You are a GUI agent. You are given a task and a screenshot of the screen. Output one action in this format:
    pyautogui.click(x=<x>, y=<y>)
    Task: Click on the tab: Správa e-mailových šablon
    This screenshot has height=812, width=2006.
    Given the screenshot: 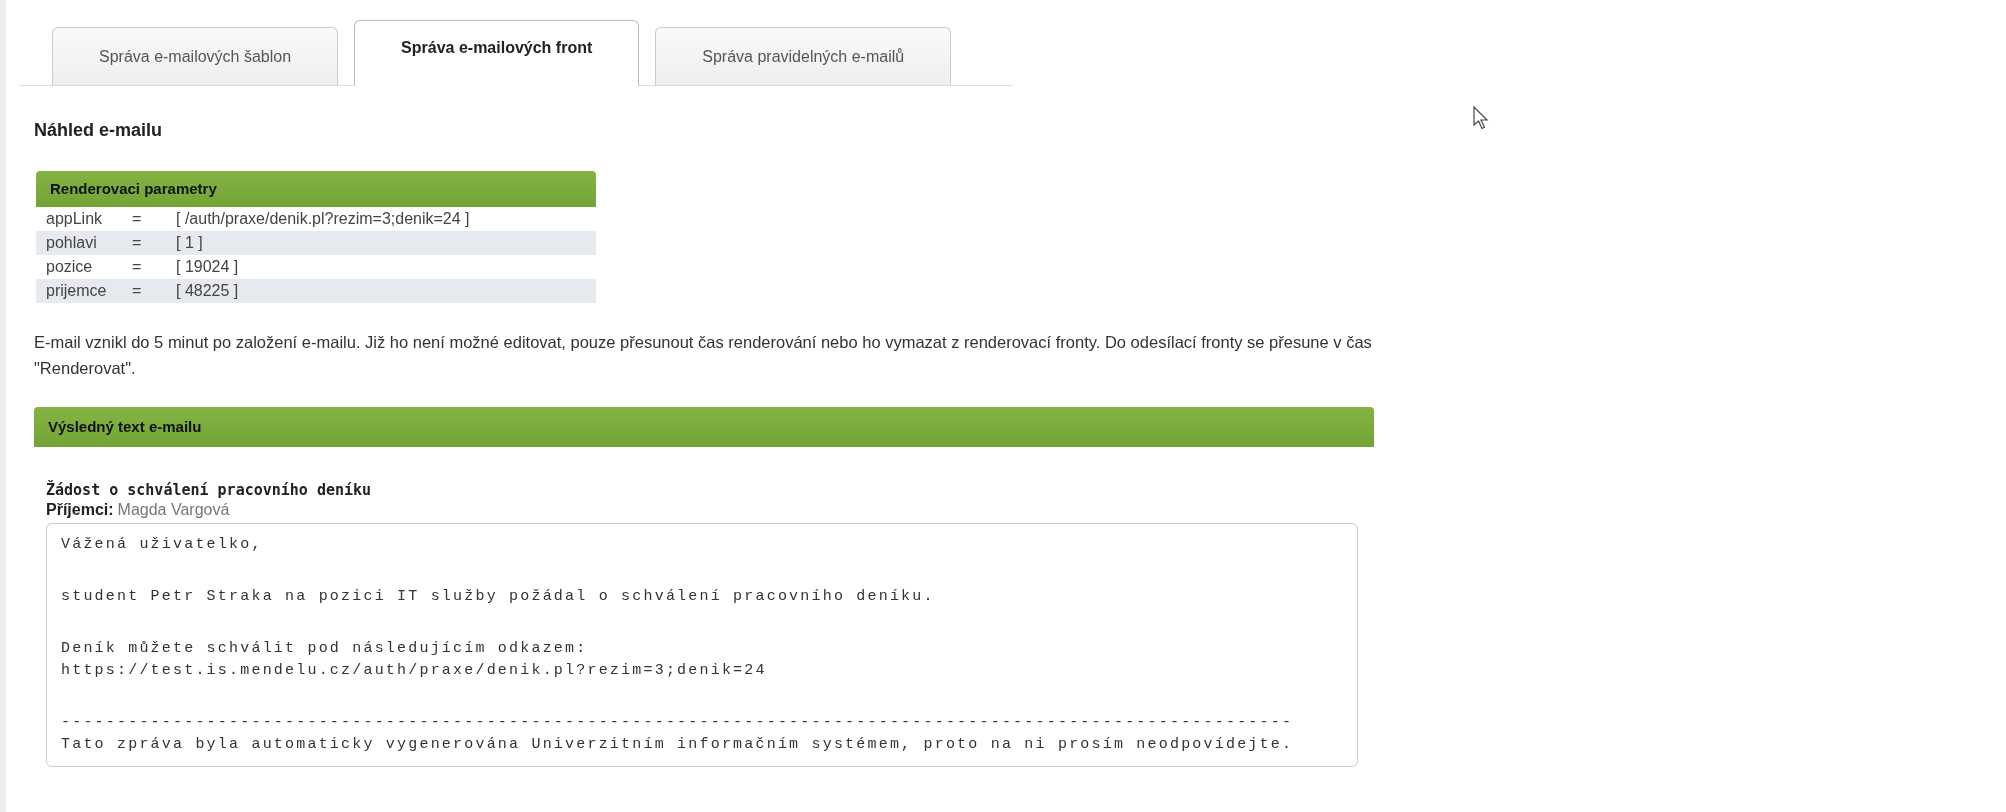 What is the action you would take?
    pyautogui.click(x=195, y=56)
    